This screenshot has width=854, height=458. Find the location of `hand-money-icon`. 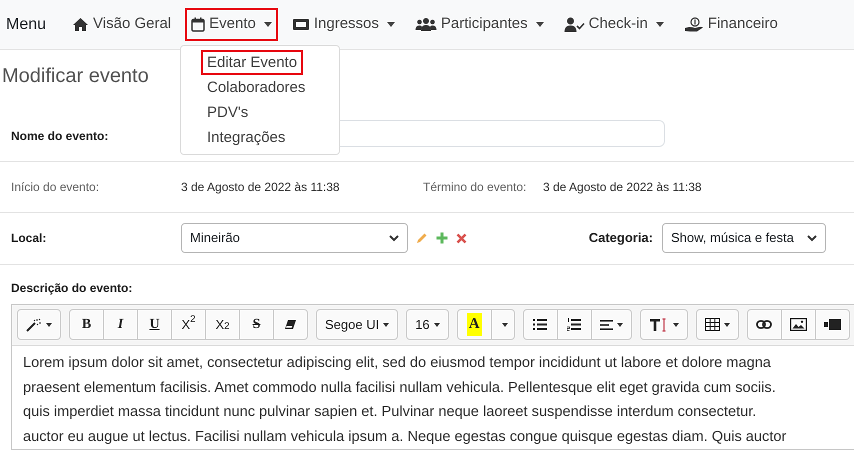

hand-money-icon is located at coordinates (694, 24).